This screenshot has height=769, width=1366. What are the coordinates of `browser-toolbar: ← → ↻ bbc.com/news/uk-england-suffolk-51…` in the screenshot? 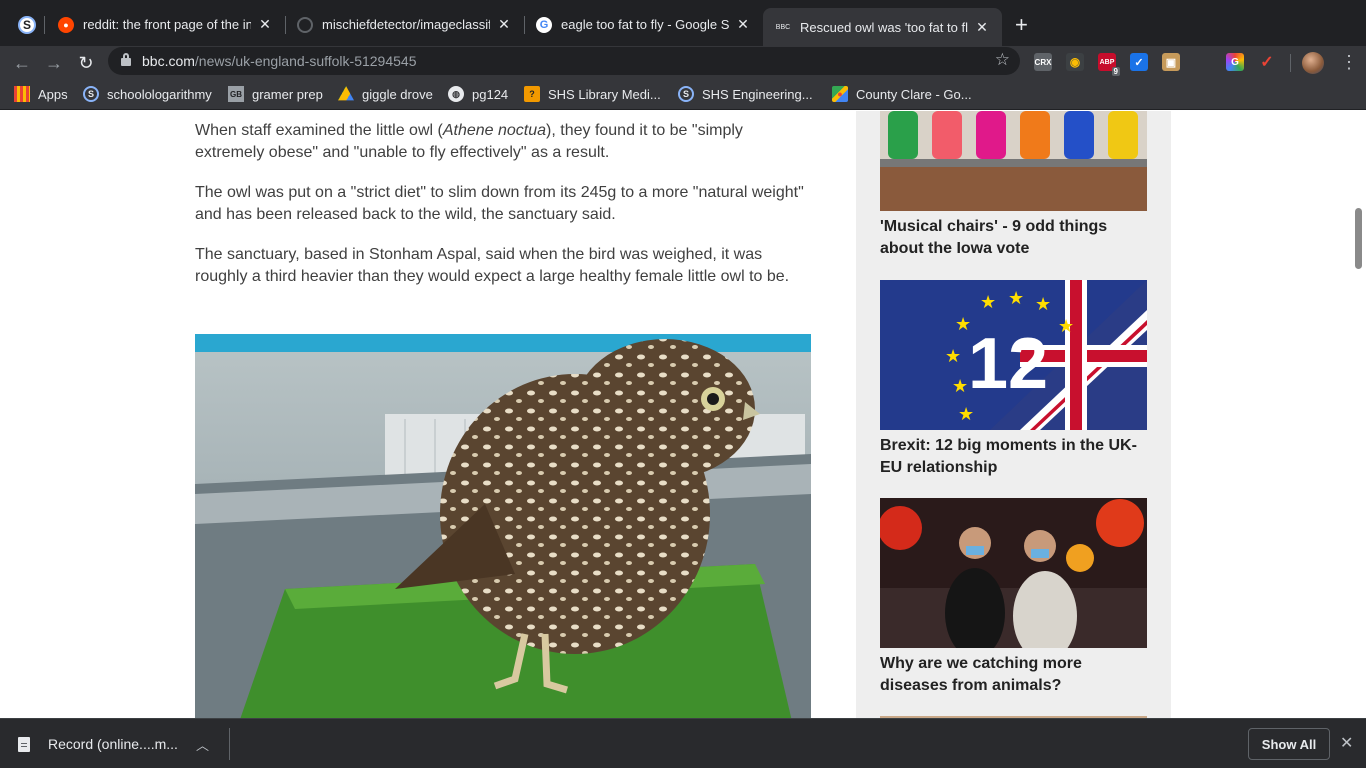 It's located at (683, 63).